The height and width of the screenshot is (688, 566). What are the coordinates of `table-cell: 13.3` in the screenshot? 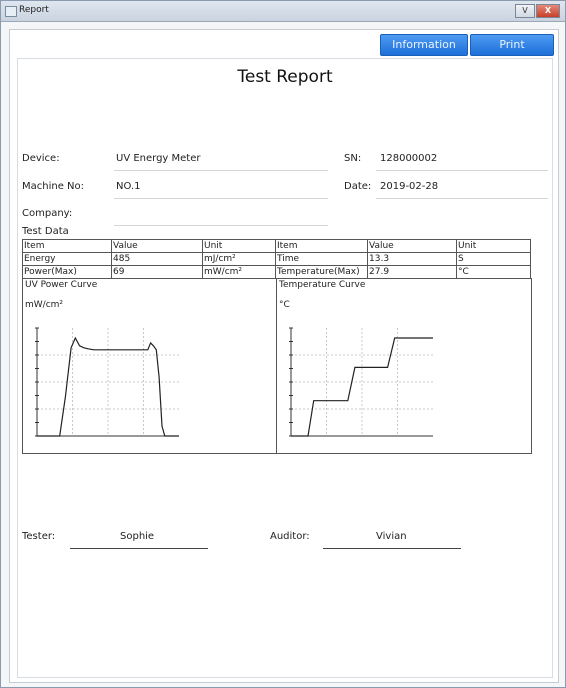 It's located at (412, 259).